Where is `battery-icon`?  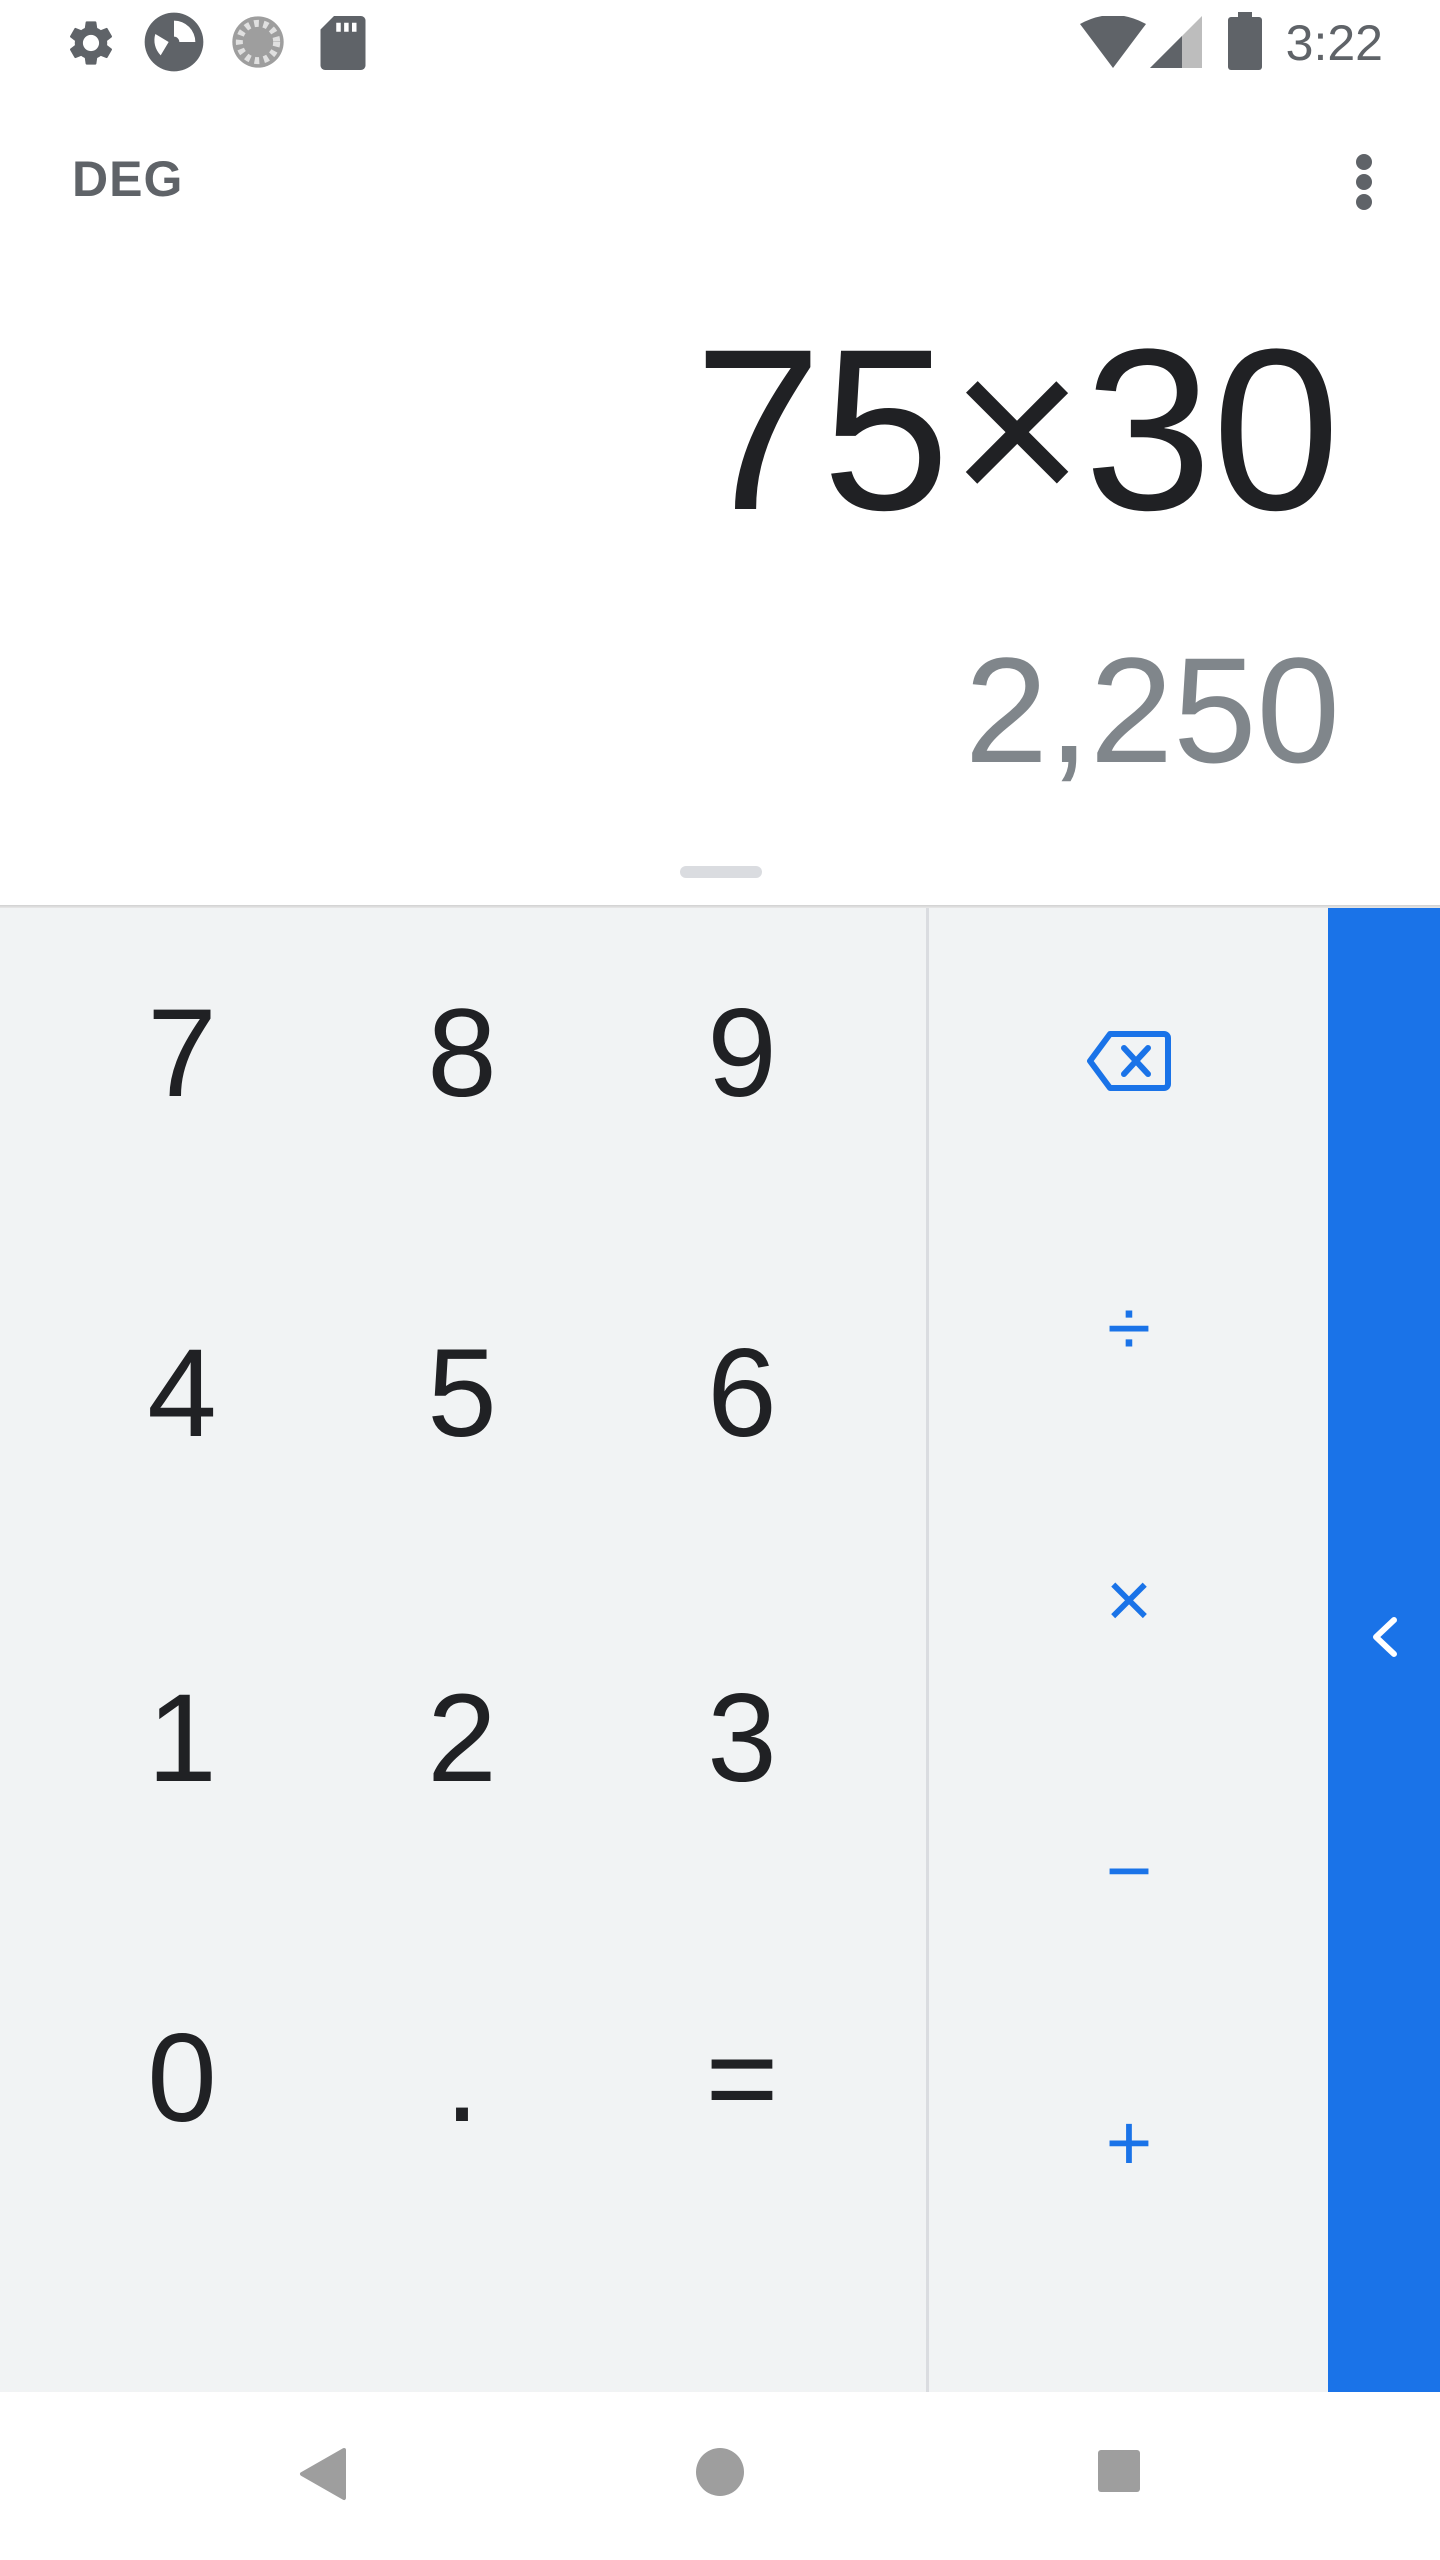
battery-icon is located at coordinates (1245, 41).